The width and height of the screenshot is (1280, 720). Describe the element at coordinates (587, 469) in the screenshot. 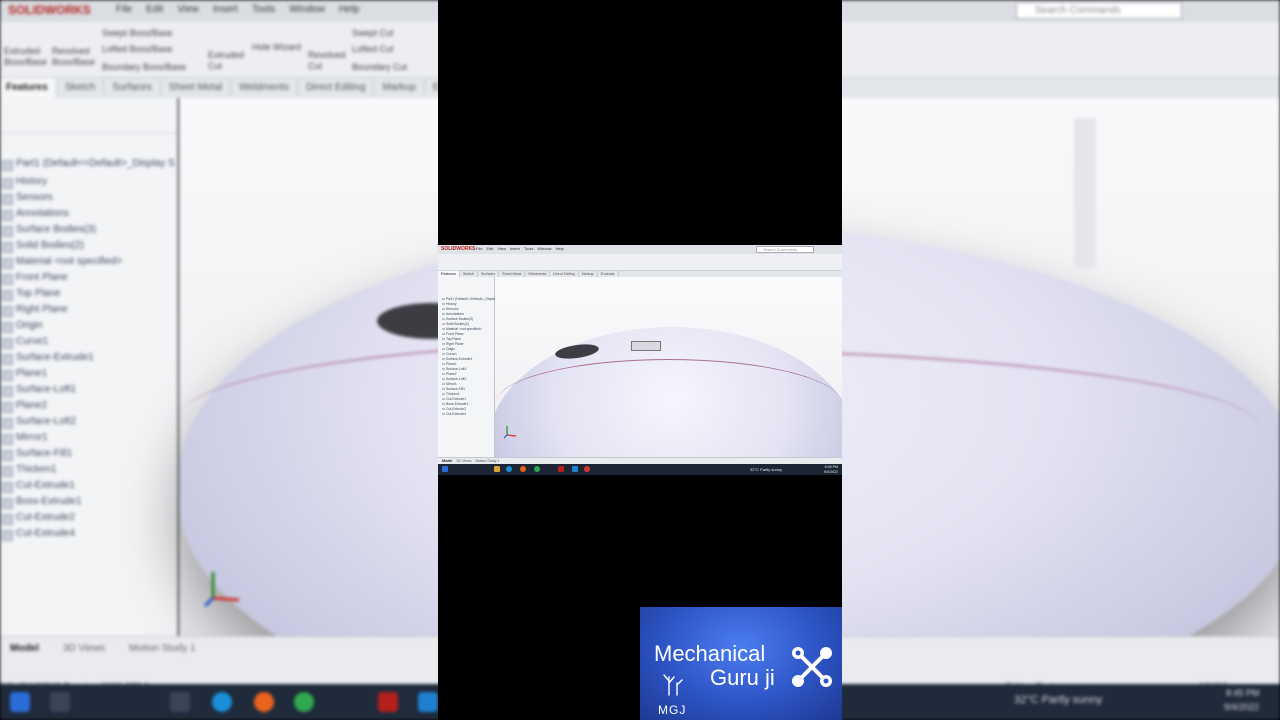

I see `mini-app-icon` at that location.